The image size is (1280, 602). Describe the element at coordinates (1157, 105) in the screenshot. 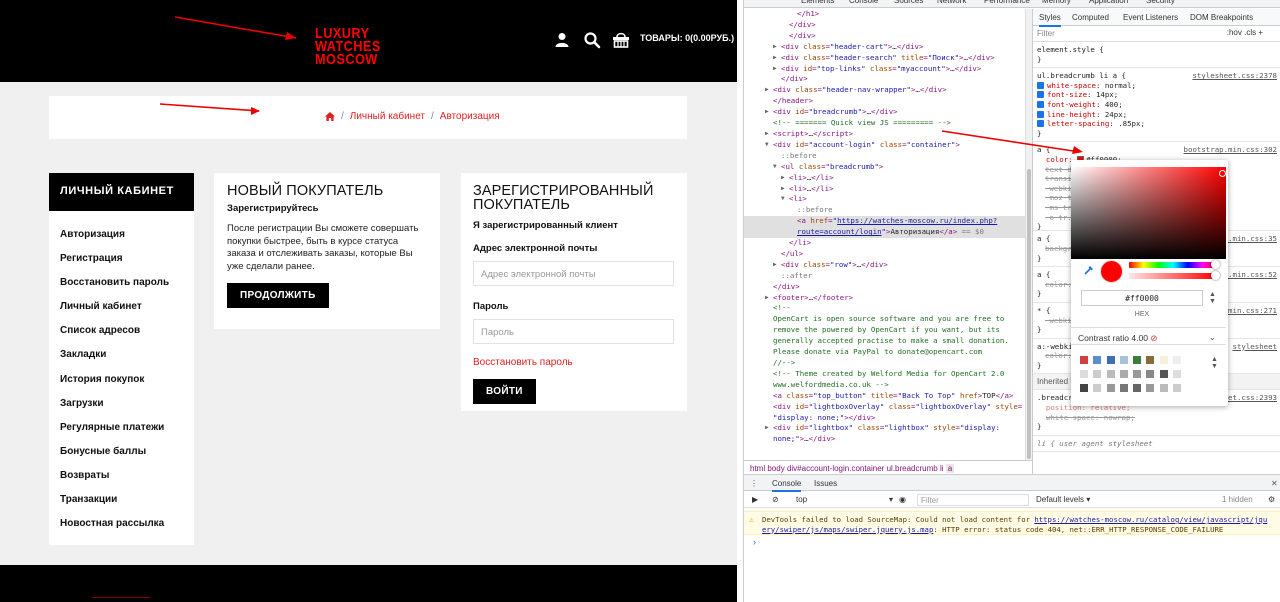

I see `css-property: font-weight: 400;` at that location.